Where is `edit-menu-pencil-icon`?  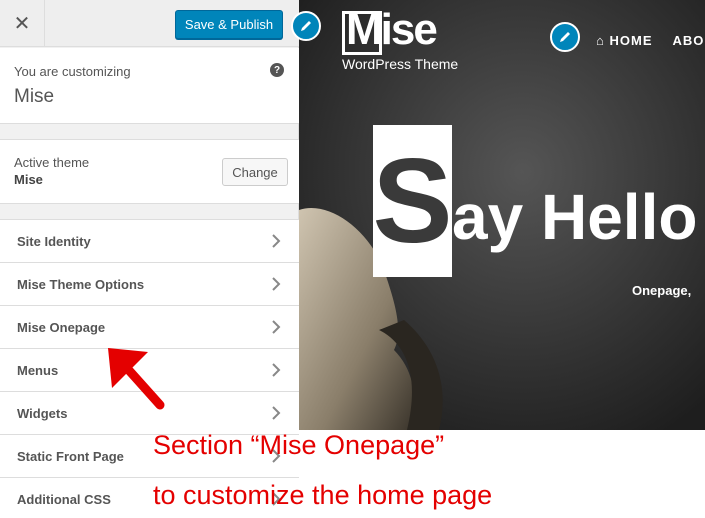
edit-menu-pencil-icon is located at coordinates (565, 37).